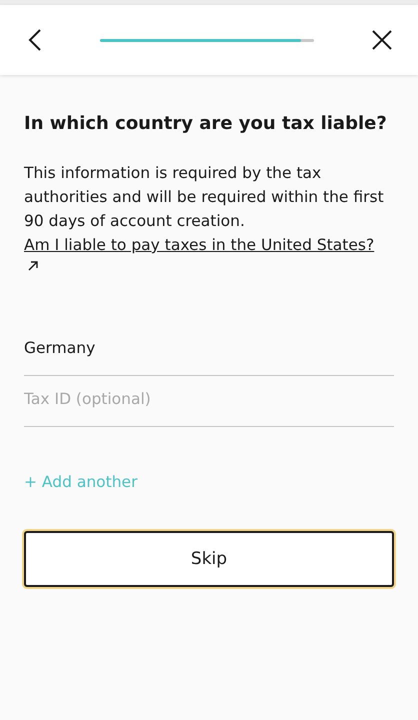  I want to click on tax-id-field: Tax ID (optional), so click(209, 401).